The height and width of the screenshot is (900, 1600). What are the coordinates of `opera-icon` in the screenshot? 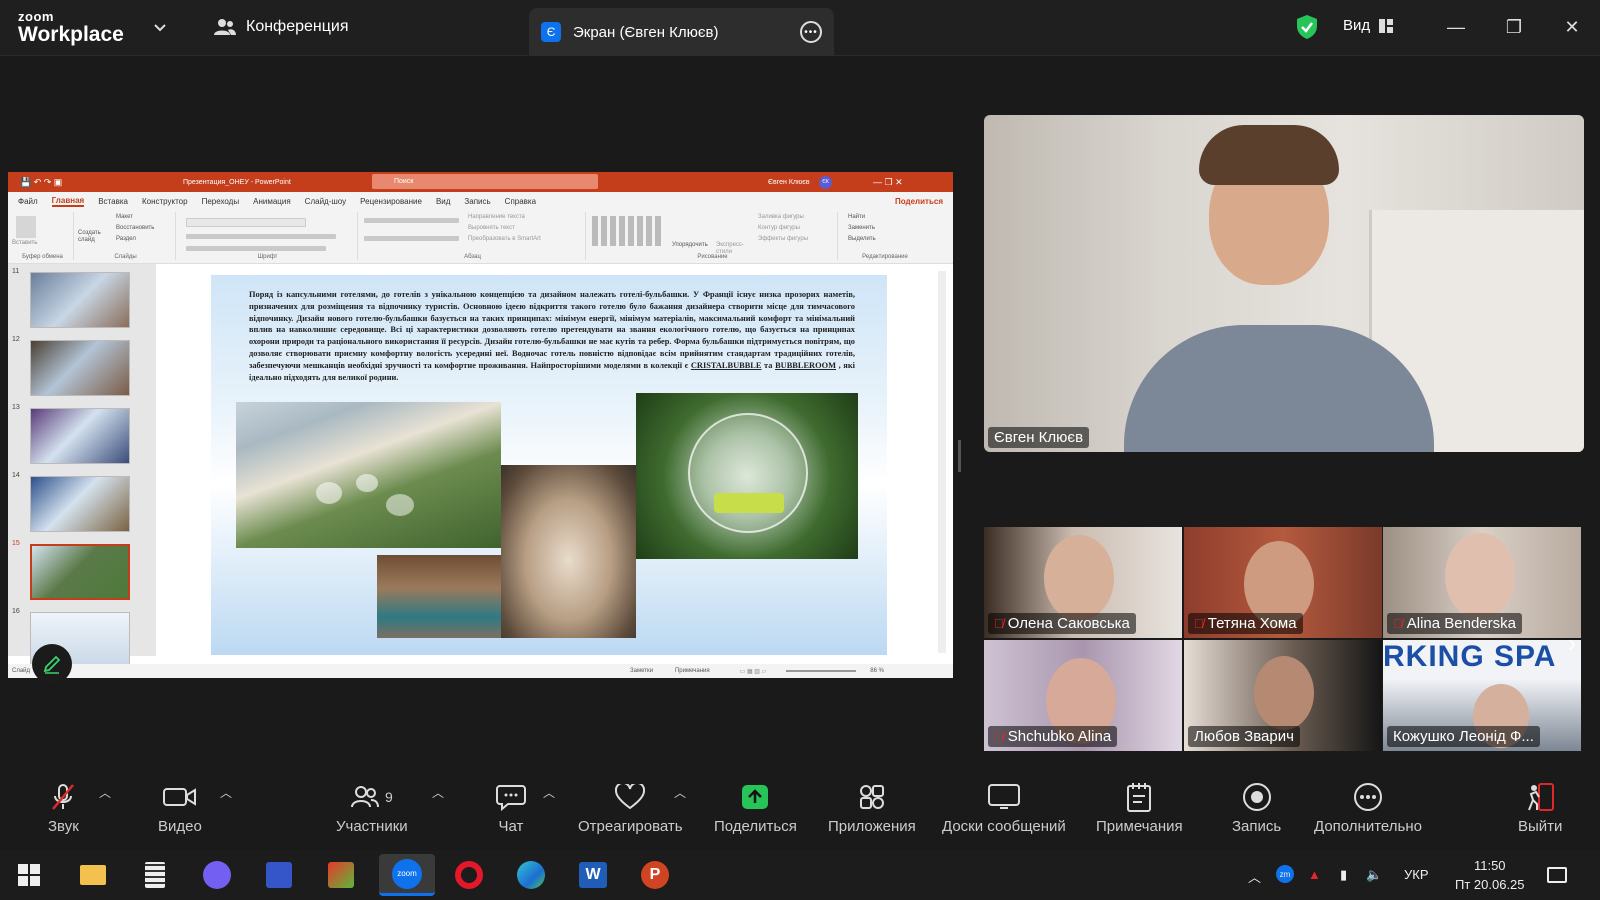 It's located at (469, 875).